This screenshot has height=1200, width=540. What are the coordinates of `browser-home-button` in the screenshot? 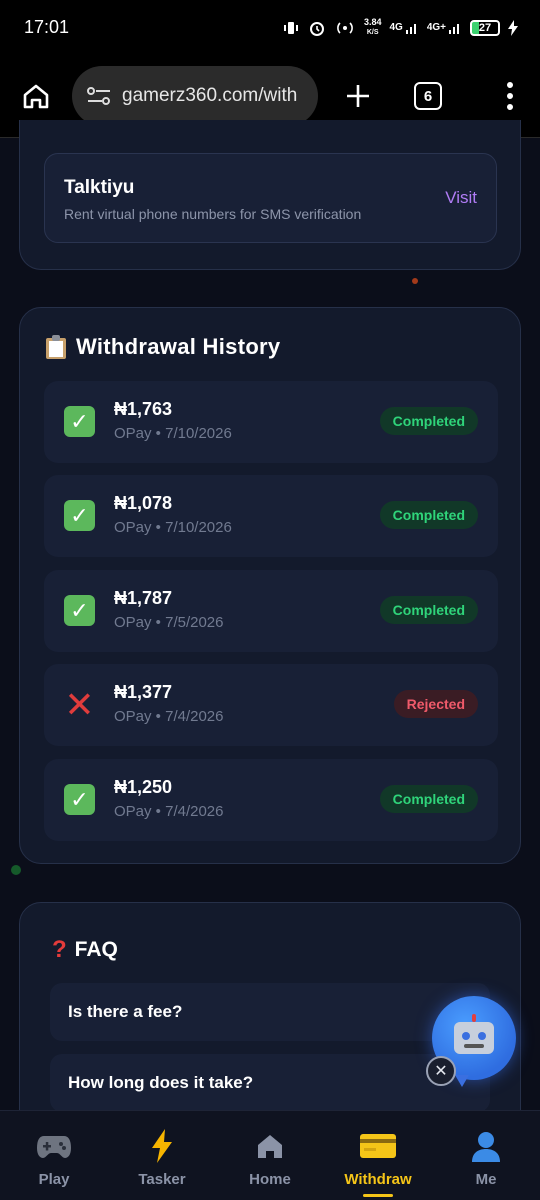 It's located at (36, 96).